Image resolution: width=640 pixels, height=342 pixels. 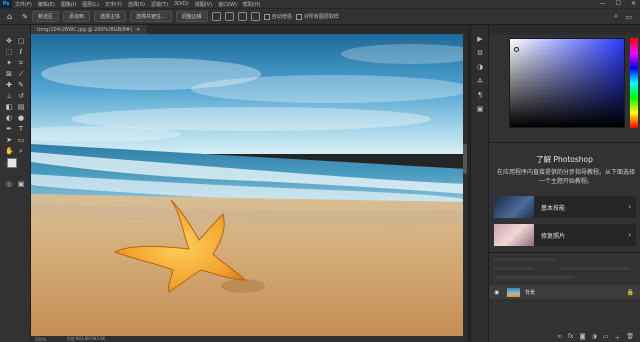 What do you see at coordinates (23, 4) in the screenshot?
I see `menu-file: 文件(F)` at bounding box center [23, 4].